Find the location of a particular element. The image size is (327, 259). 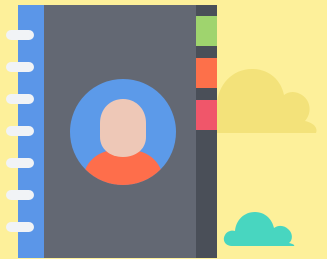

tab-red is located at coordinates (206, 115).